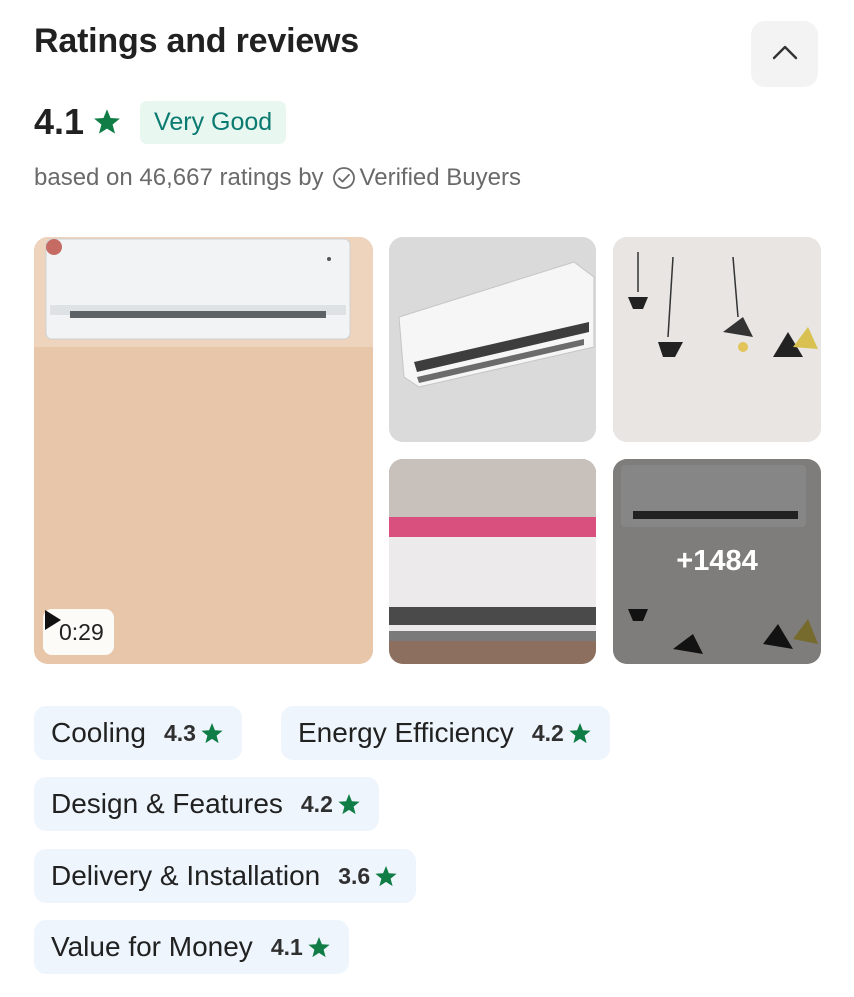  Describe the element at coordinates (354, 875) in the screenshot. I see `attribute-score: 3.6` at that location.